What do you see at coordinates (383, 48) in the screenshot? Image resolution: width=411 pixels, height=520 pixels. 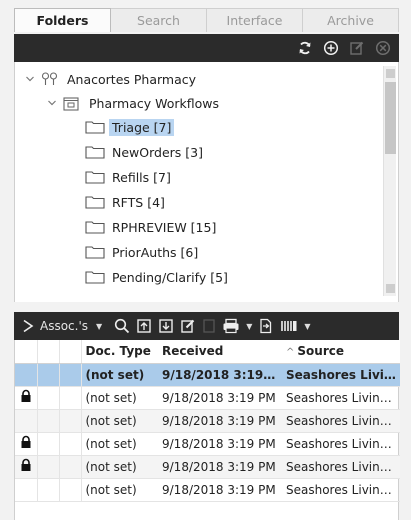 I see `delete-icon` at bounding box center [383, 48].